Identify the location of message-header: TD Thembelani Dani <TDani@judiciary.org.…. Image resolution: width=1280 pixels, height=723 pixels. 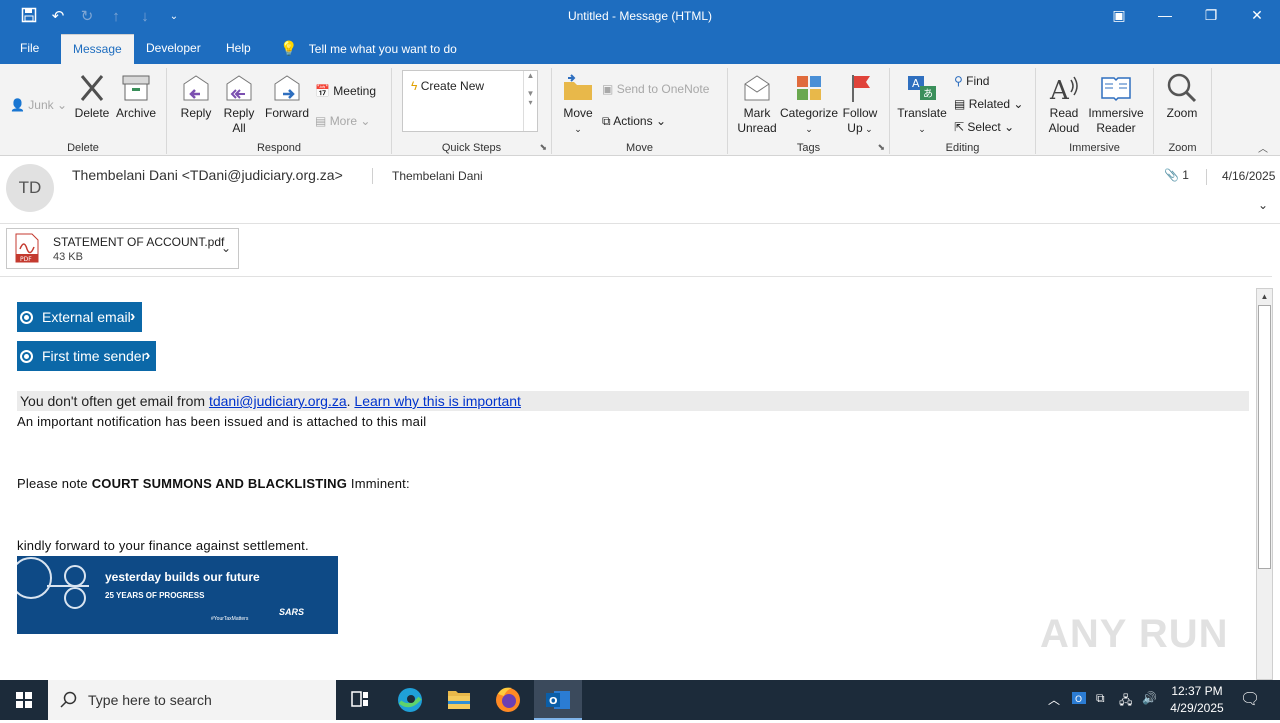
(640, 190).